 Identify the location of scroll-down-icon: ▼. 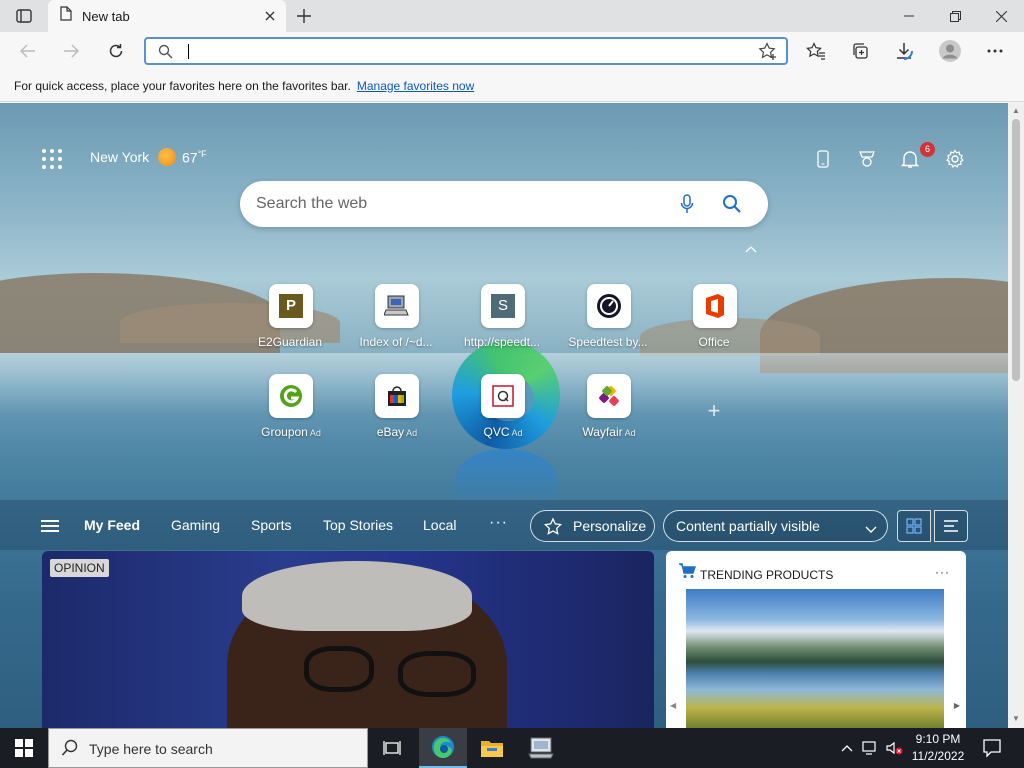
(1016, 719).